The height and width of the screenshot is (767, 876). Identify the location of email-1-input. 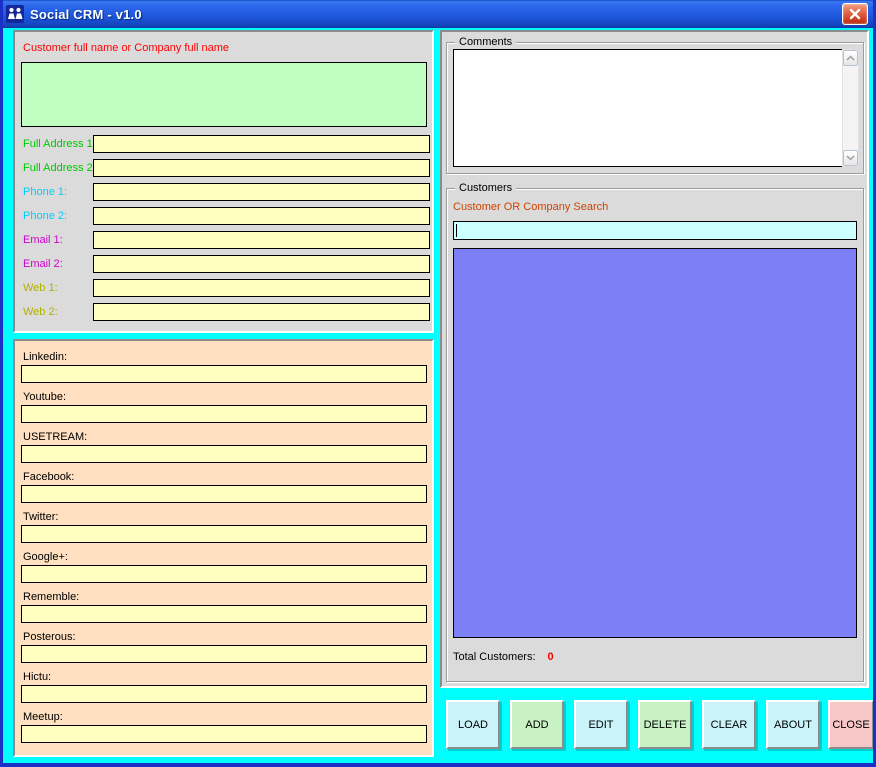
(261, 240).